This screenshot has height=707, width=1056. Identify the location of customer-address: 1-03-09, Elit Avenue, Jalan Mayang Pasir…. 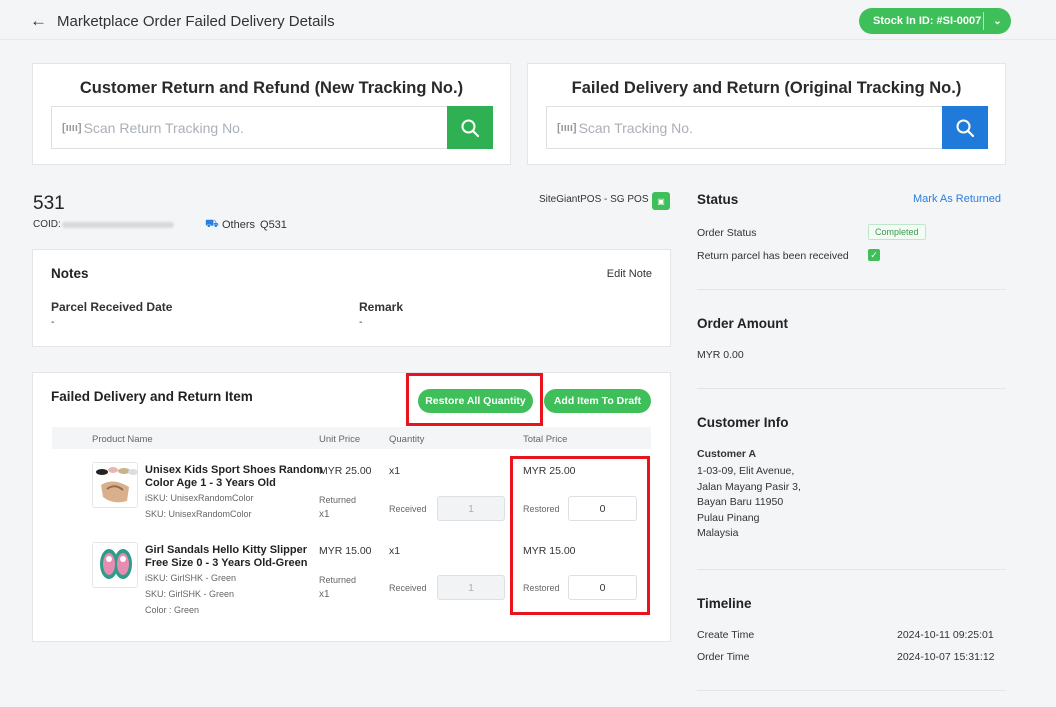
(749, 503).